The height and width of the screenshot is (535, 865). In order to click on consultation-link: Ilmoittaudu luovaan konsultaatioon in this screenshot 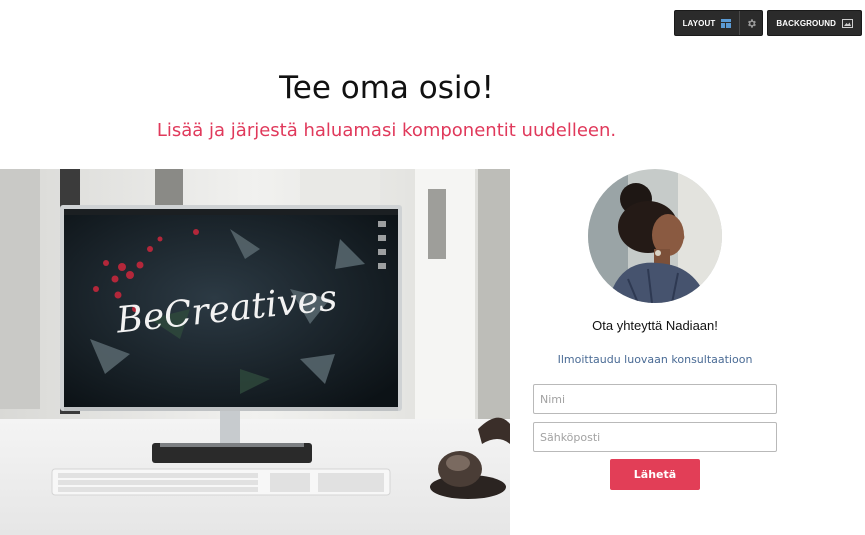, I will do `click(655, 359)`.